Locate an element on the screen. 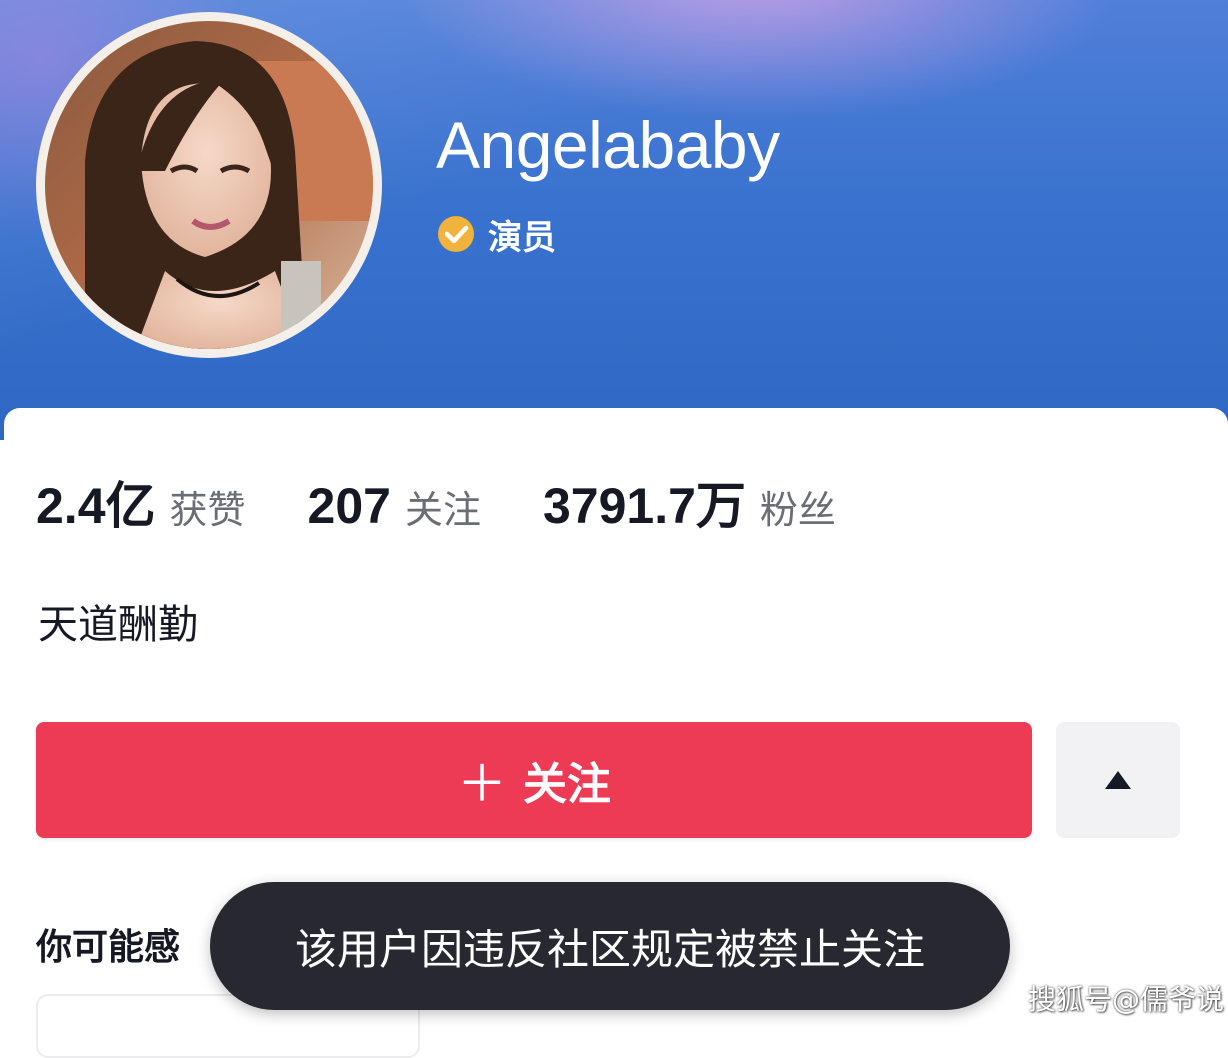 The image size is (1228, 1058). toast-message: 该用户因违反社区规定被禁止关注 is located at coordinates (610, 946).